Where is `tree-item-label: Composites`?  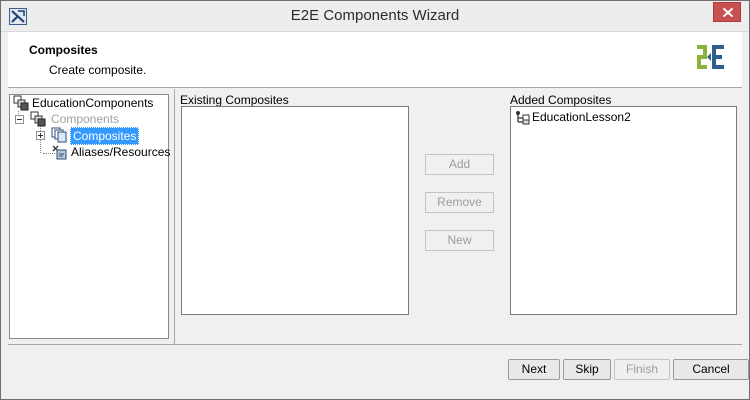 tree-item-label: Composites is located at coordinates (105, 136).